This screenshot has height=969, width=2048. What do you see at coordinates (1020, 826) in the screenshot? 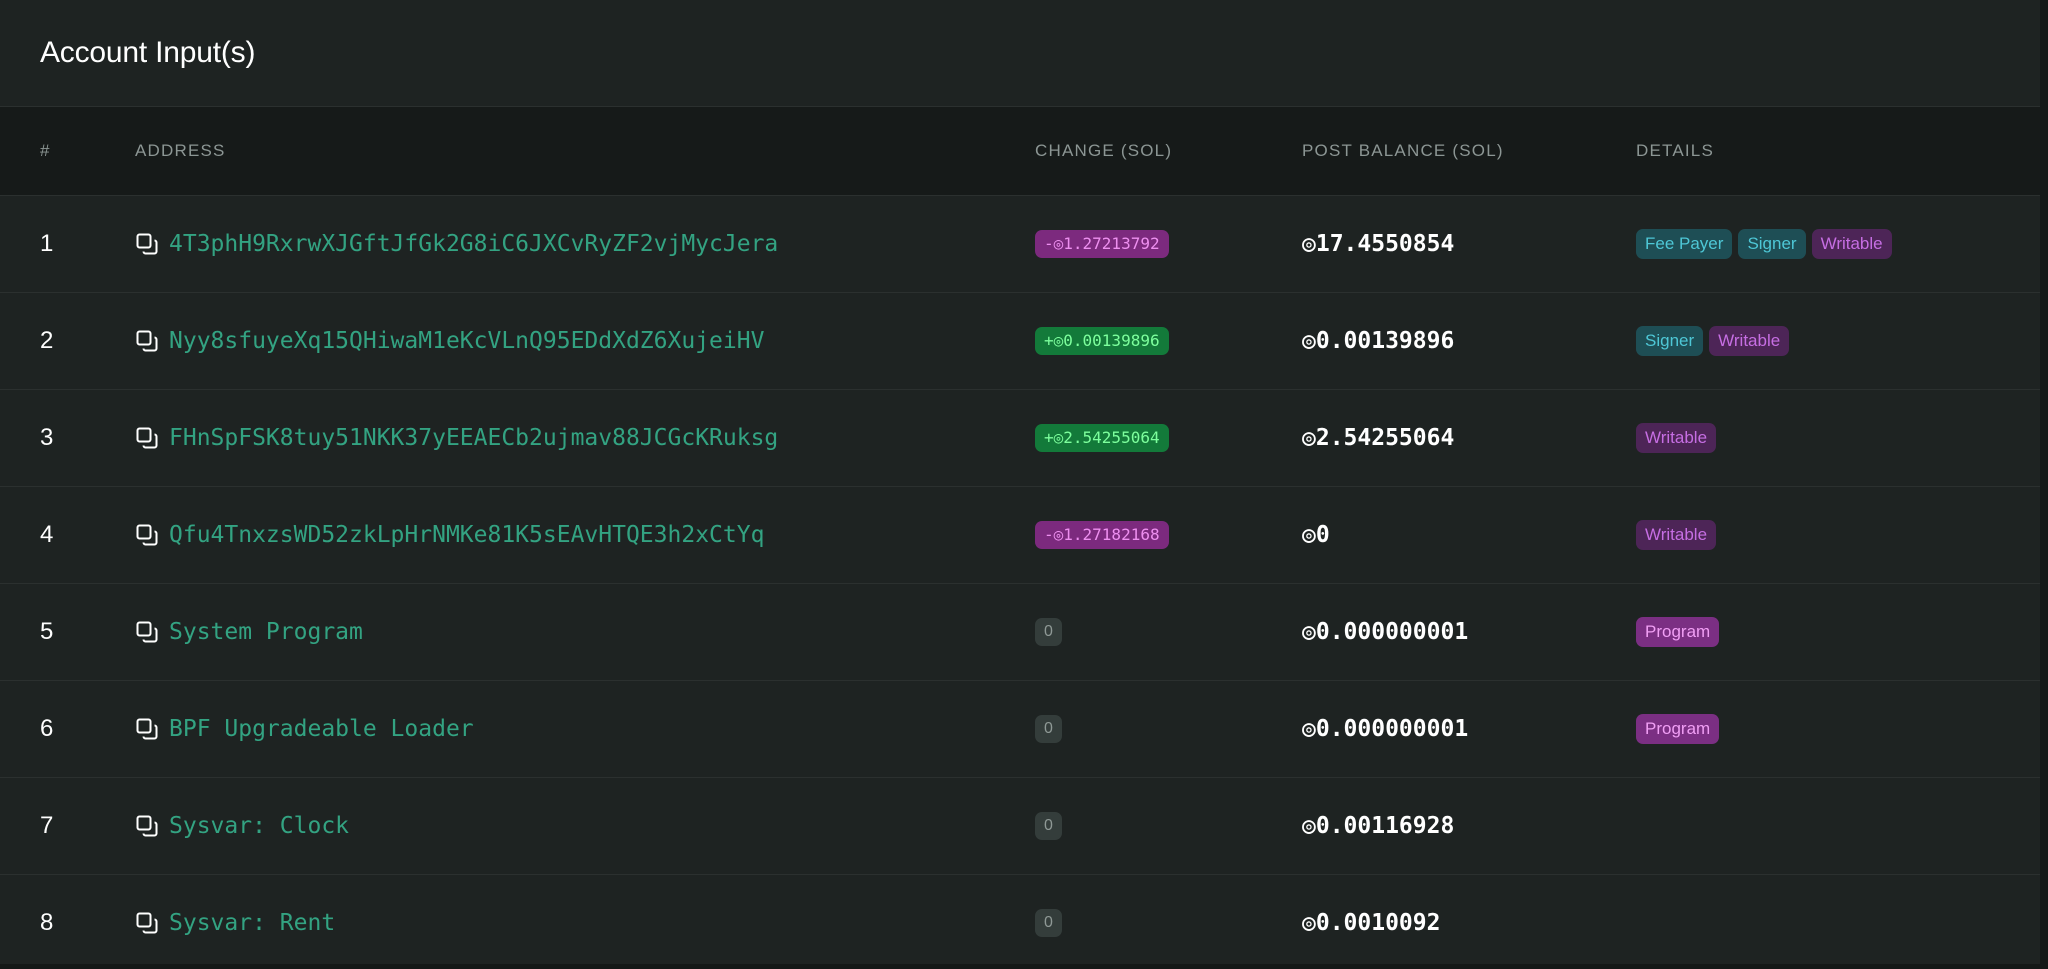
I see `table-row: 7 Sysvar: Clock 0 ◎0.00116928` at bounding box center [1020, 826].